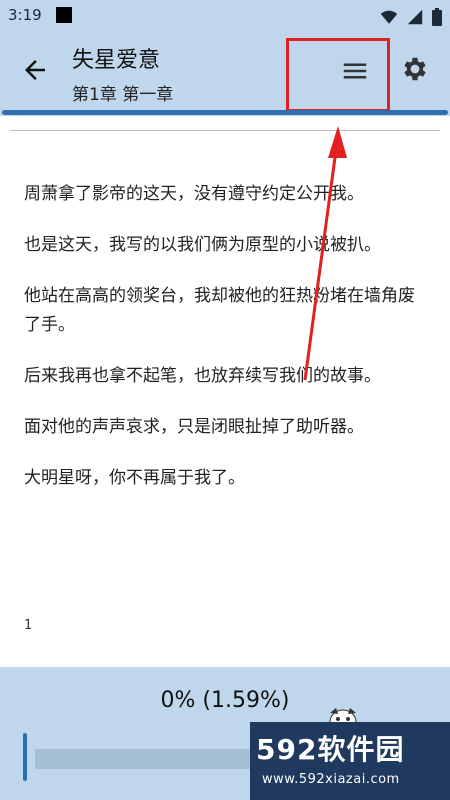 This screenshot has width=450, height=800. What do you see at coordinates (331, 779) in the screenshot?
I see `watermark-url: www.592xiazai.com` at bounding box center [331, 779].